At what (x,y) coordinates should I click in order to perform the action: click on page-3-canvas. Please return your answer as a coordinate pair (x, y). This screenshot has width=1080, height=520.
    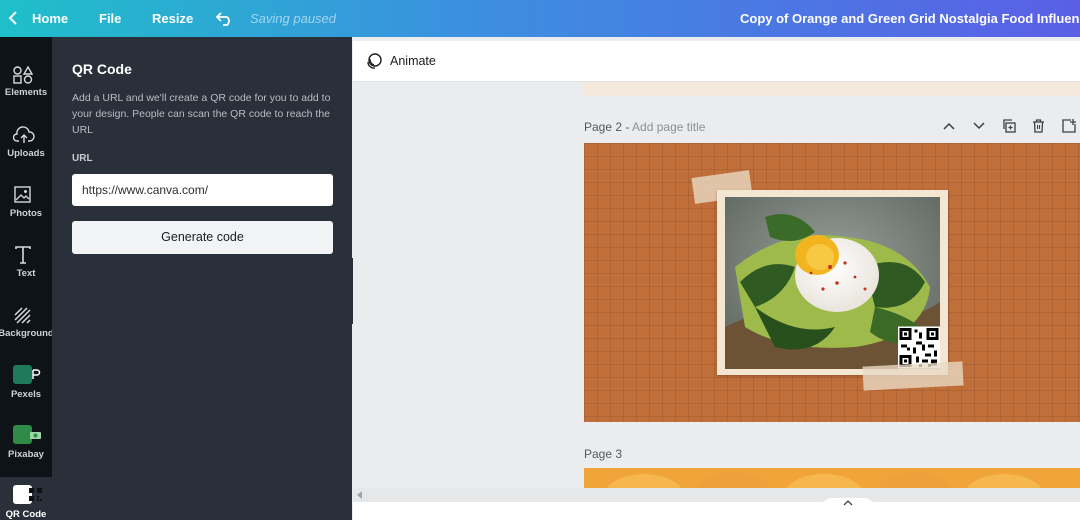
    Looking at the image, I should click on (832, 478).